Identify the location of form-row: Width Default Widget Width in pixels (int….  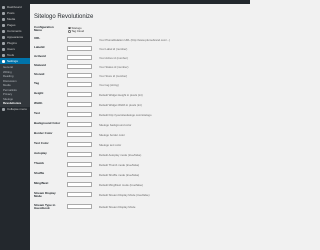
(140, 106).